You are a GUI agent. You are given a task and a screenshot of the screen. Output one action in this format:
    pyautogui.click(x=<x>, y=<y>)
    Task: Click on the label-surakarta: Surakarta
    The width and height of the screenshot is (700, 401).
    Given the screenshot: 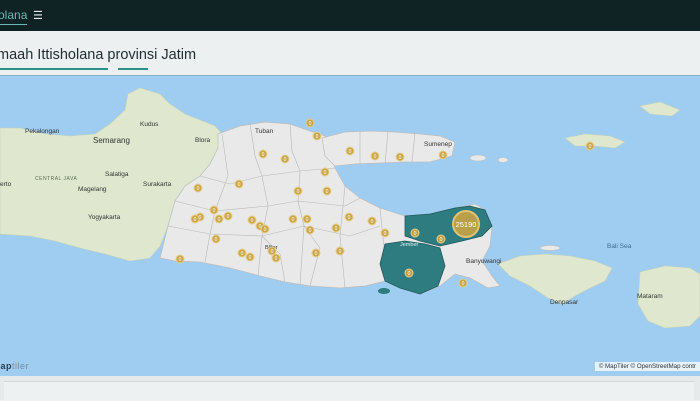 What is the action you would take?
    pyautogui.click(x=157, y=184)
    